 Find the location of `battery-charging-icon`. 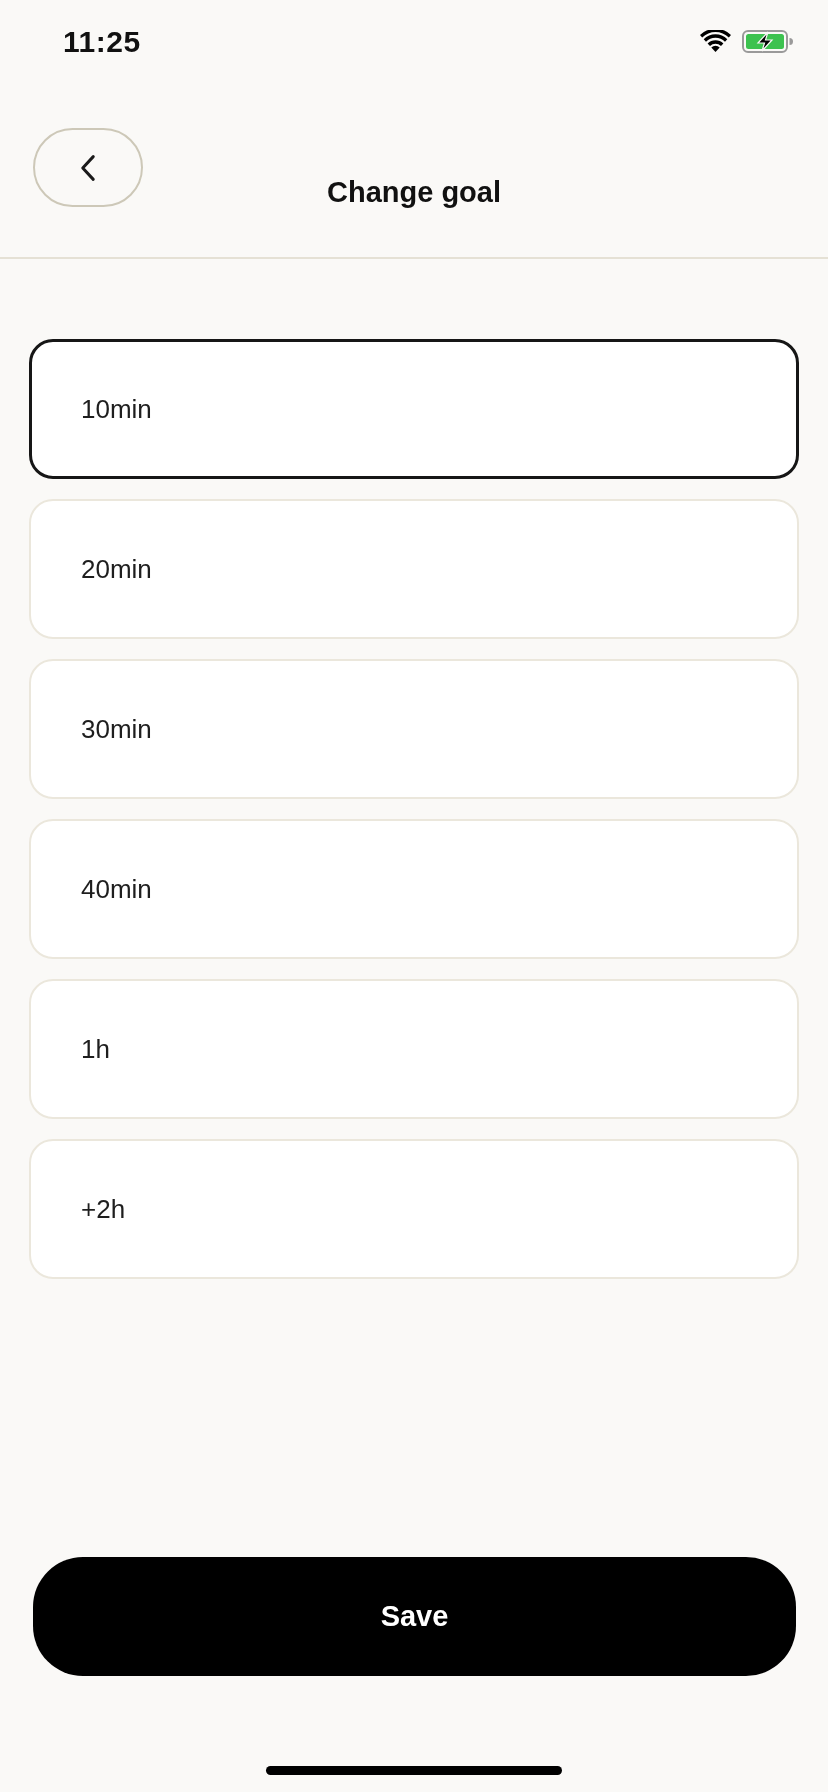

battery-charging-icon is located at coordinates (767, 41).